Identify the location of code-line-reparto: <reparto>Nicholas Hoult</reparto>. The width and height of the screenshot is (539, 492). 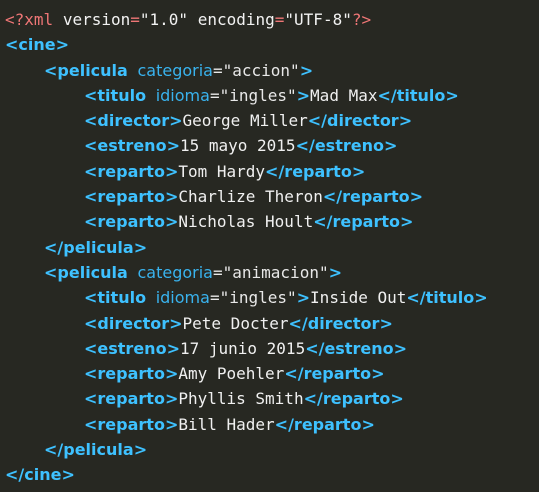
(249, 222).